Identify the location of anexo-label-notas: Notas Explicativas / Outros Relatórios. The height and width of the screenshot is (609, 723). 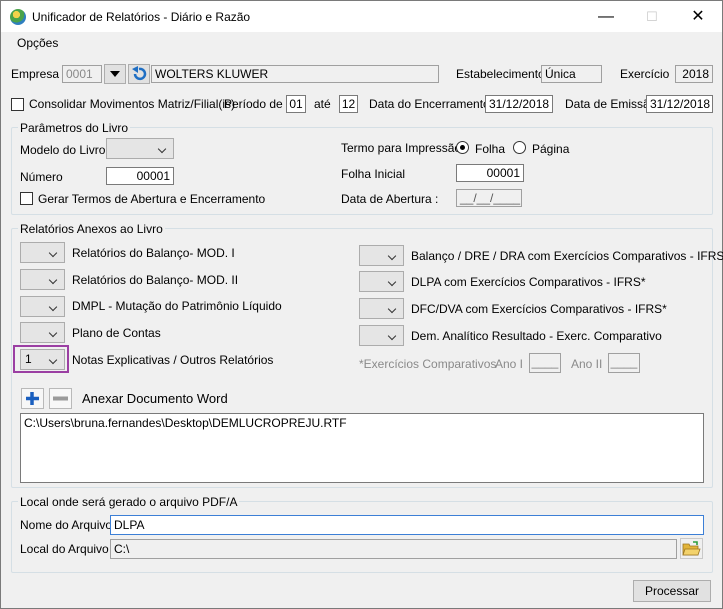
(173, 360).